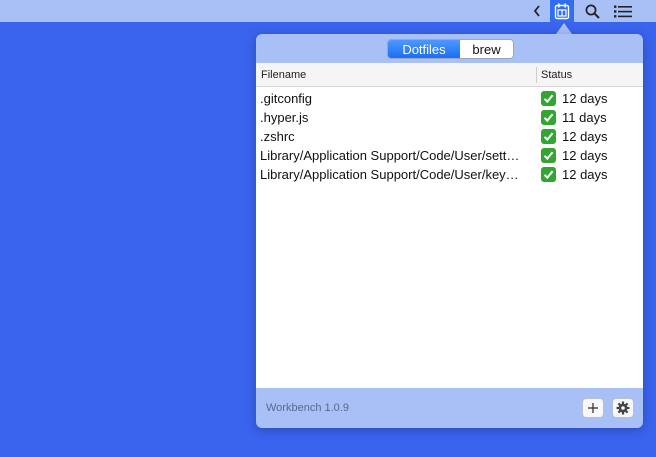 The height and width of the screenshot is (457, 656). Describe the element at coordinates (284, 117) in the screenshot. I see `filename-cell: .hyper.js` at that location.